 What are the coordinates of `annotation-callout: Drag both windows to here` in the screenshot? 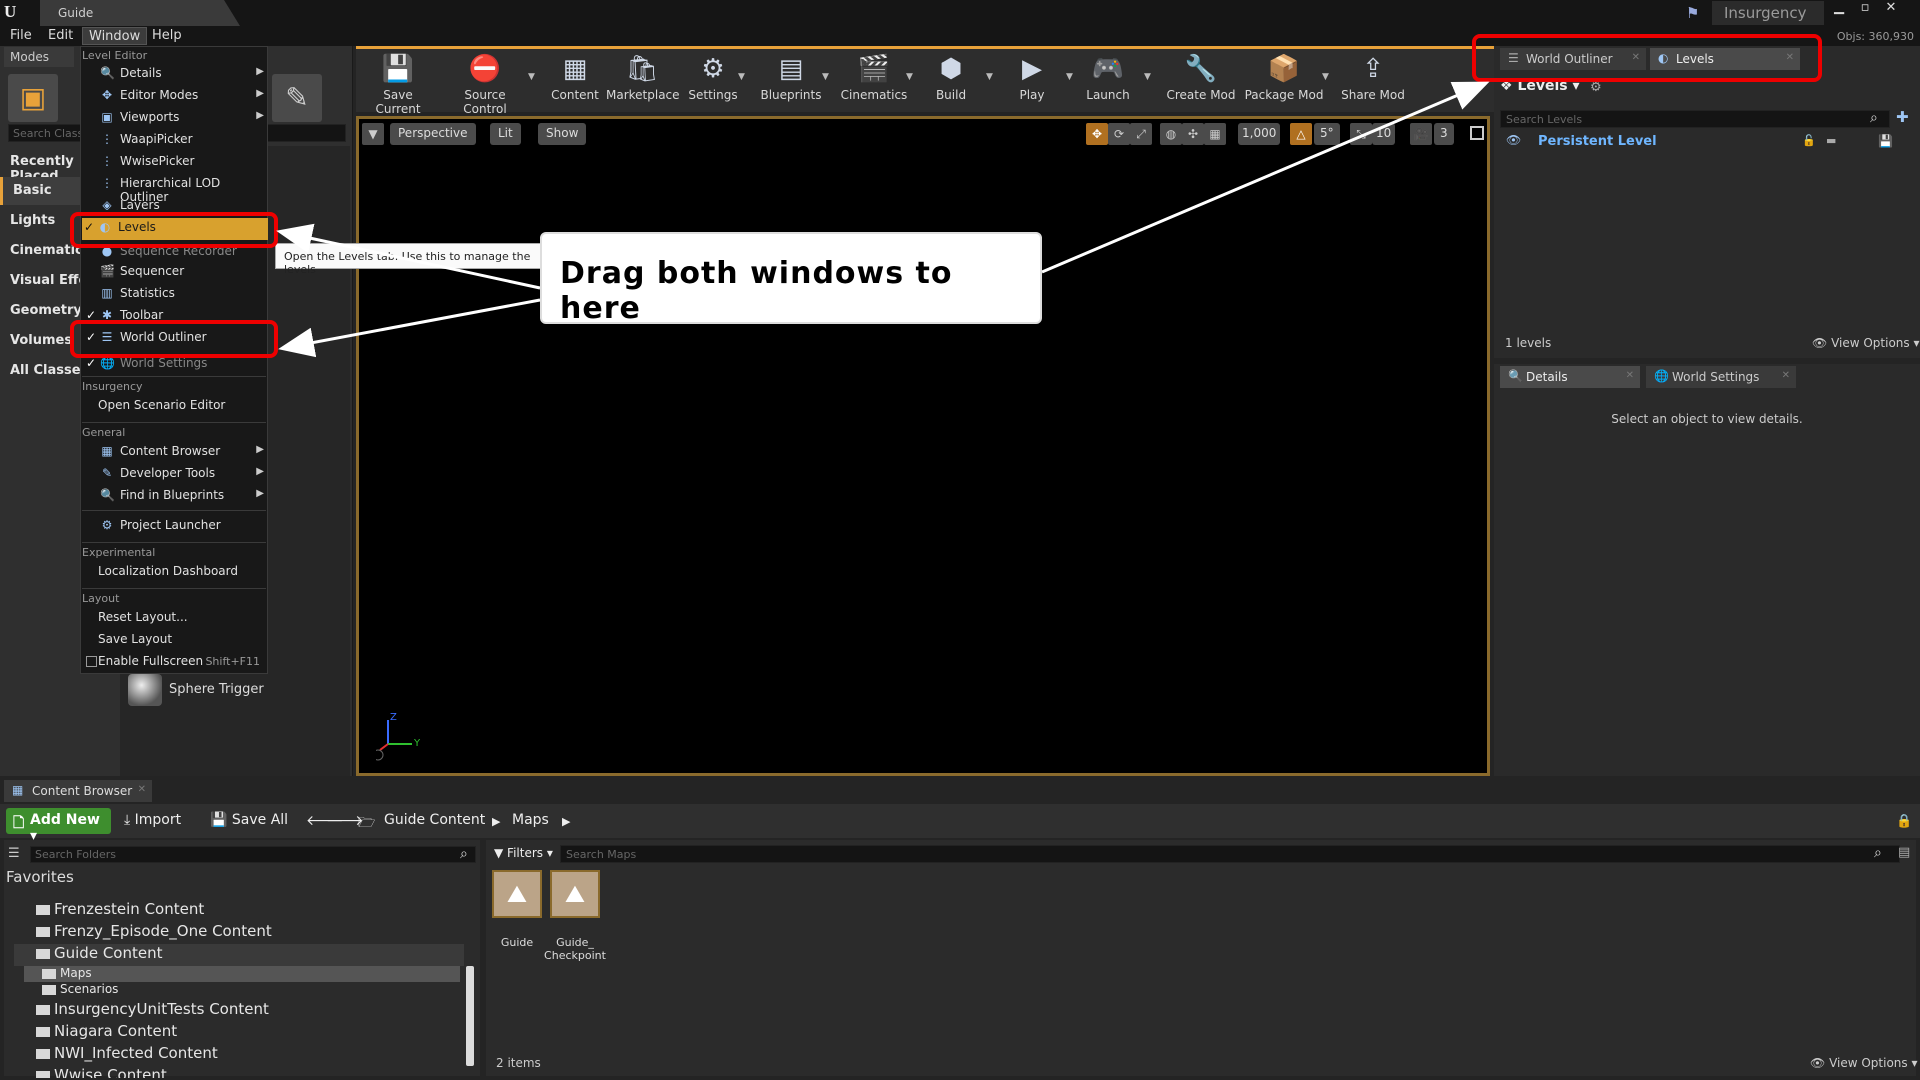 It's located at (791, 279).